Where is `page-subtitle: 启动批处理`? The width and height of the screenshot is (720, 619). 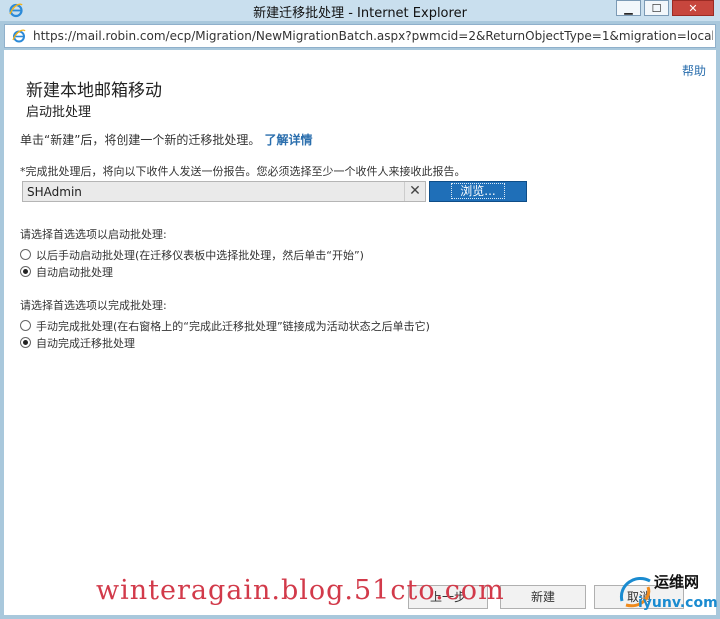
page-subtitle: 启动批处理 is located at coordinates (59, 112).